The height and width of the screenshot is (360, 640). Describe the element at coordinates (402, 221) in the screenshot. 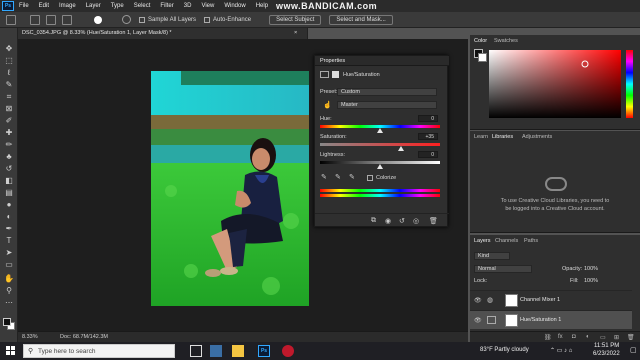

I see `reset-icon: ↺` at that location.